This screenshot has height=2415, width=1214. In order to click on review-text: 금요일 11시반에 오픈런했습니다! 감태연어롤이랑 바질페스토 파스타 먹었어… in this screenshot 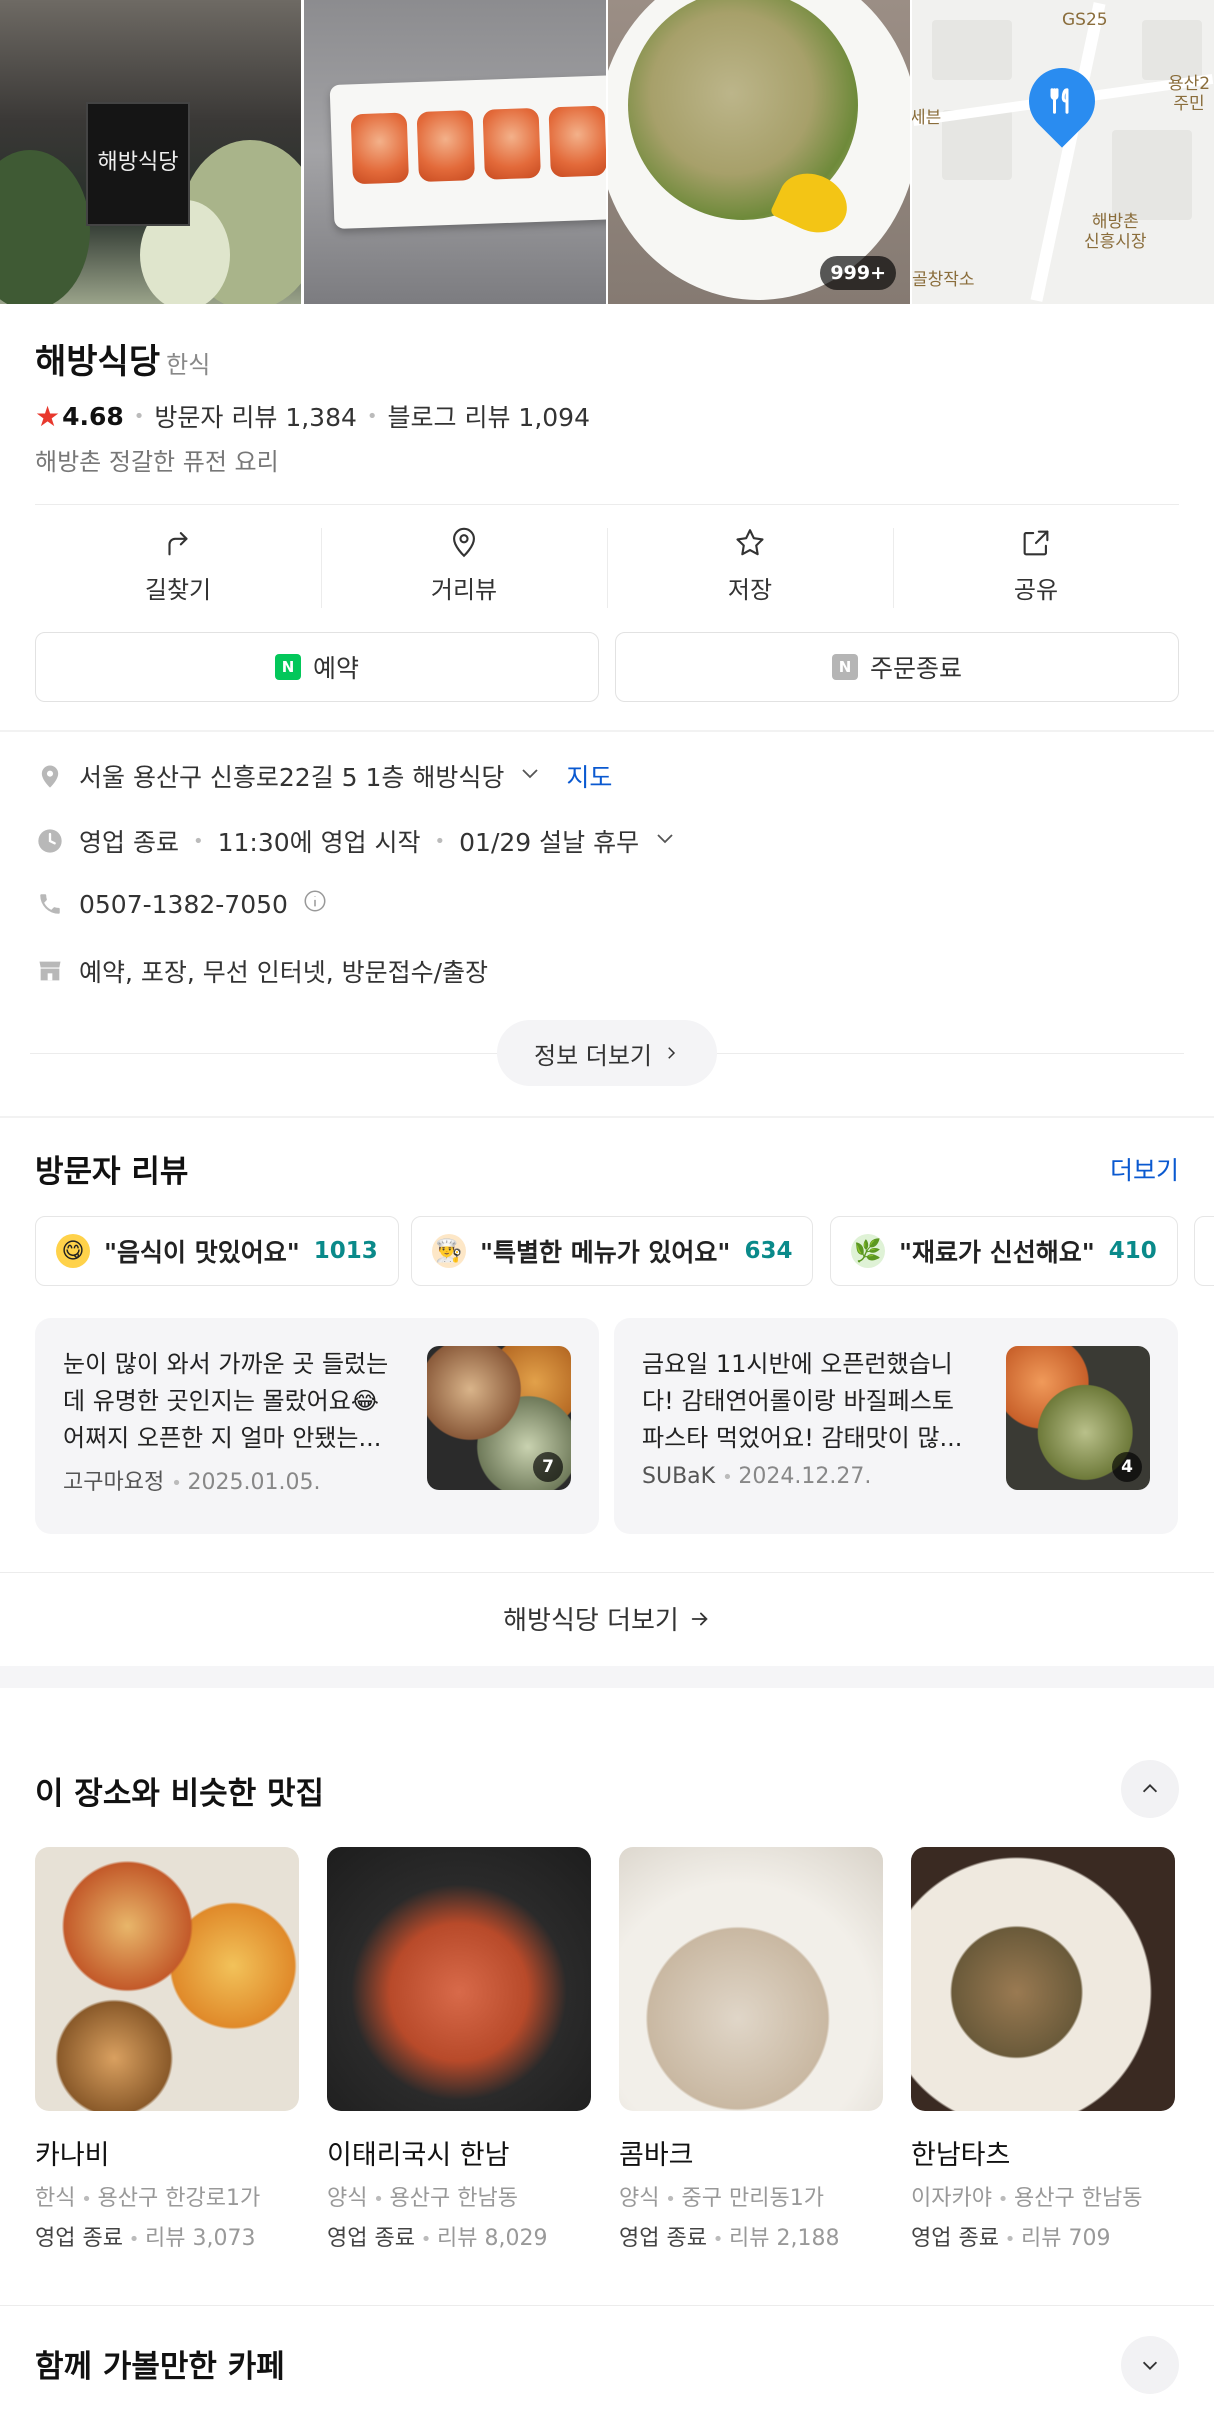, I will do `click(802, 1401)`.